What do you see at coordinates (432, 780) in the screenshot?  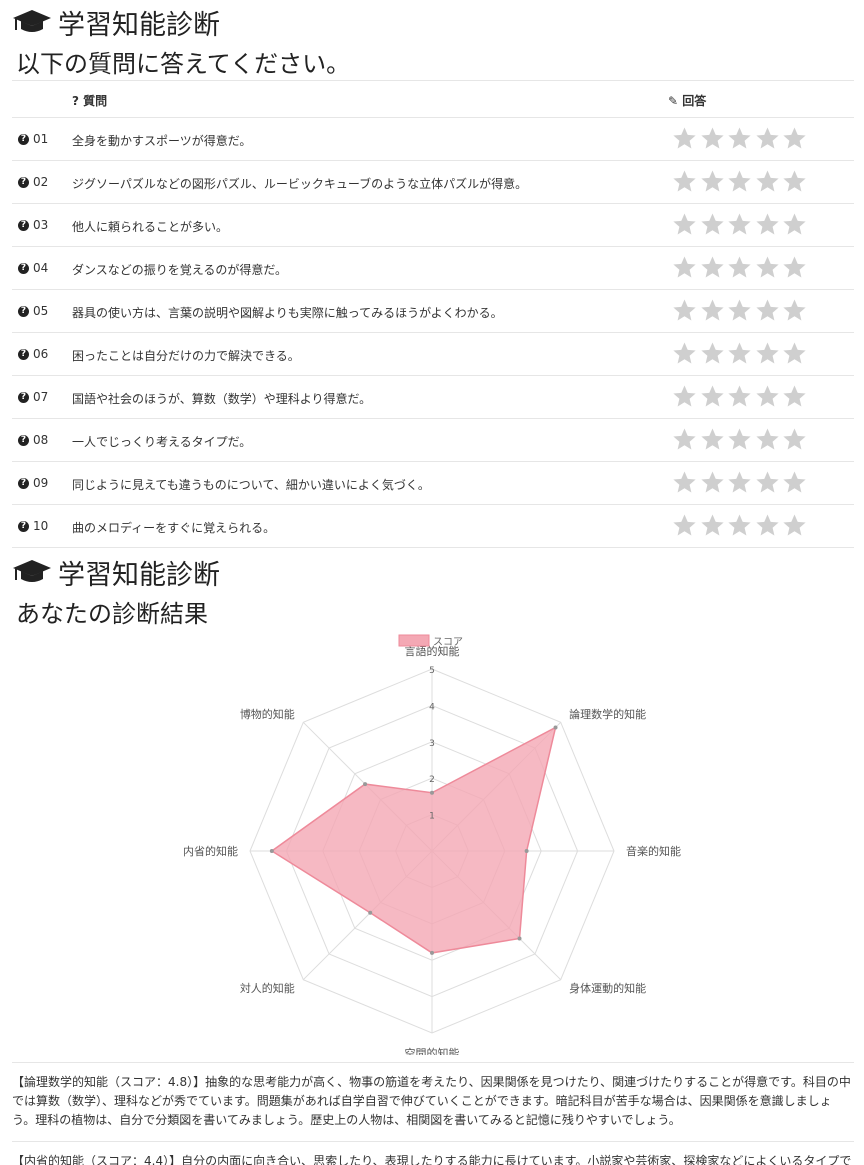 I see `tick-label: 2` at bounding box center [432, 780].